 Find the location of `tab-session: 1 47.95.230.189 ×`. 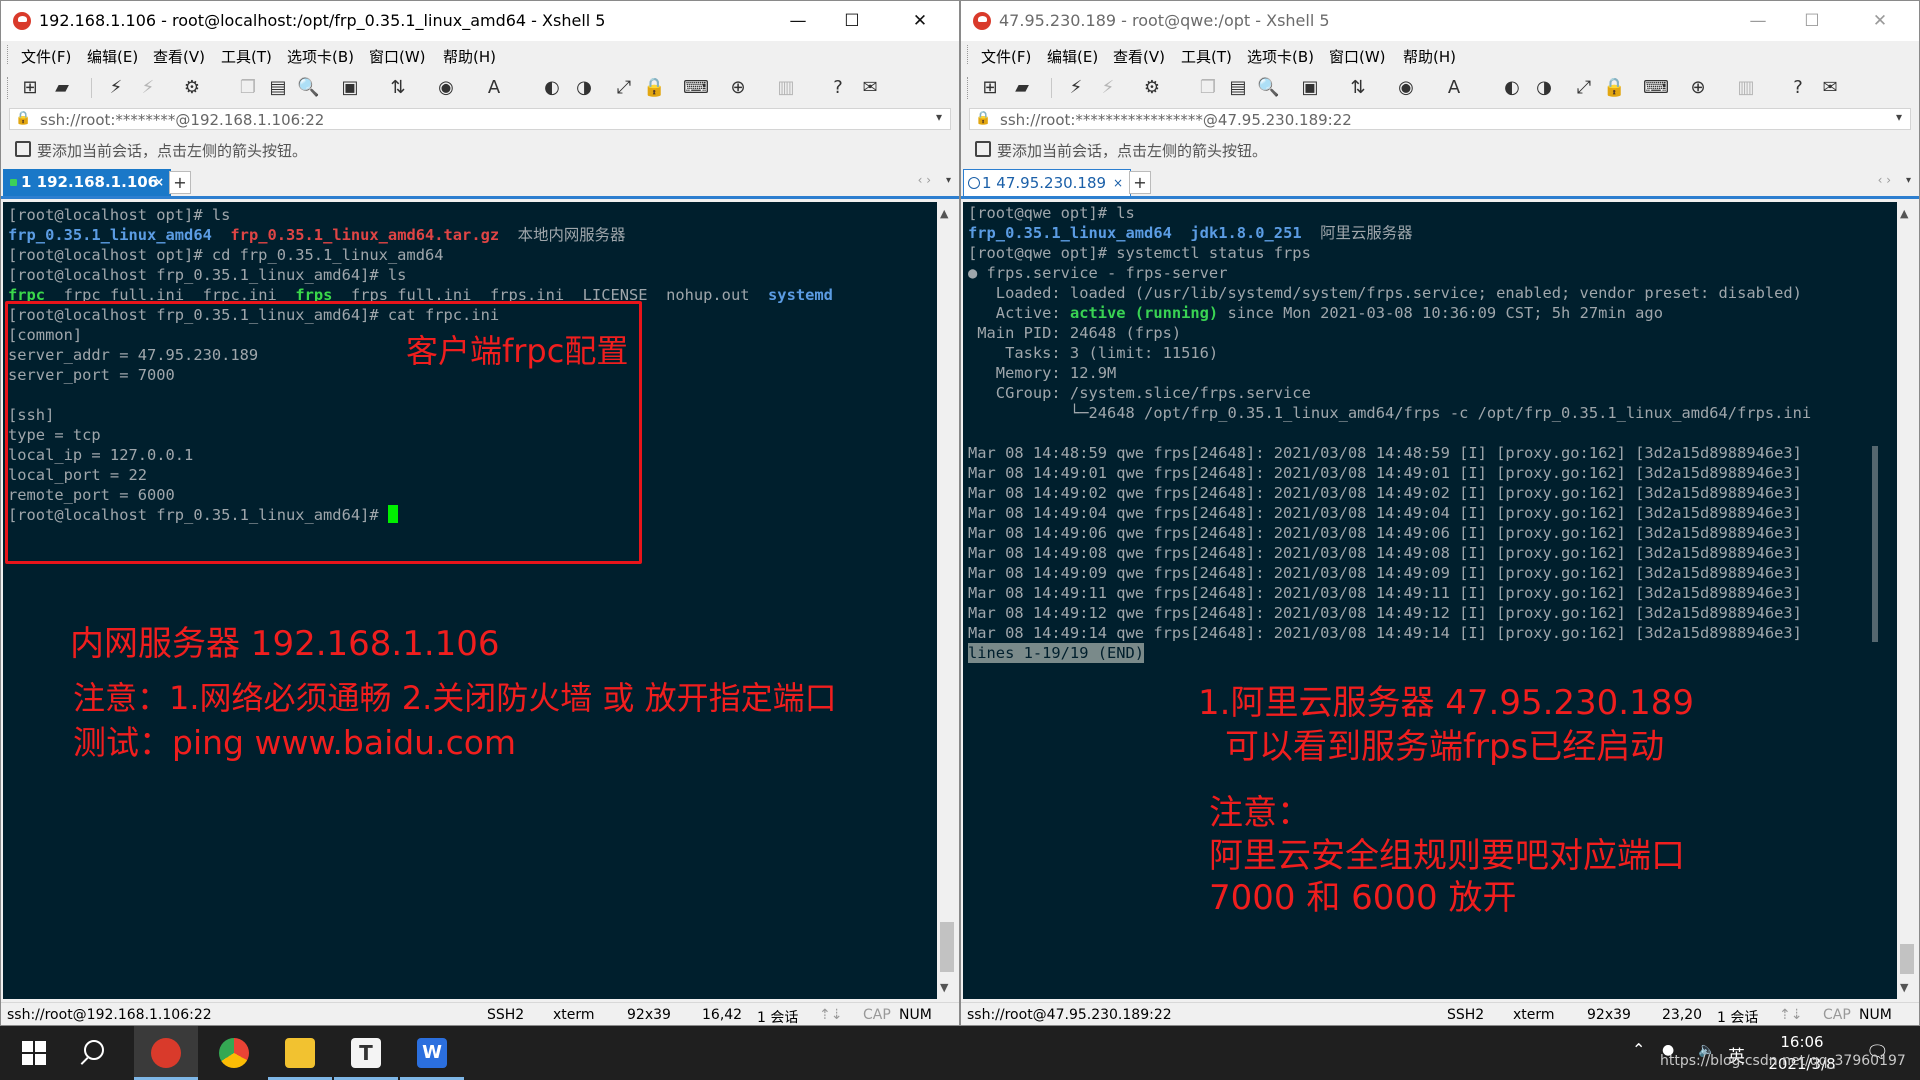

tab-session: 1 47.95.230.189 × is located at coordinates (1047, 182).